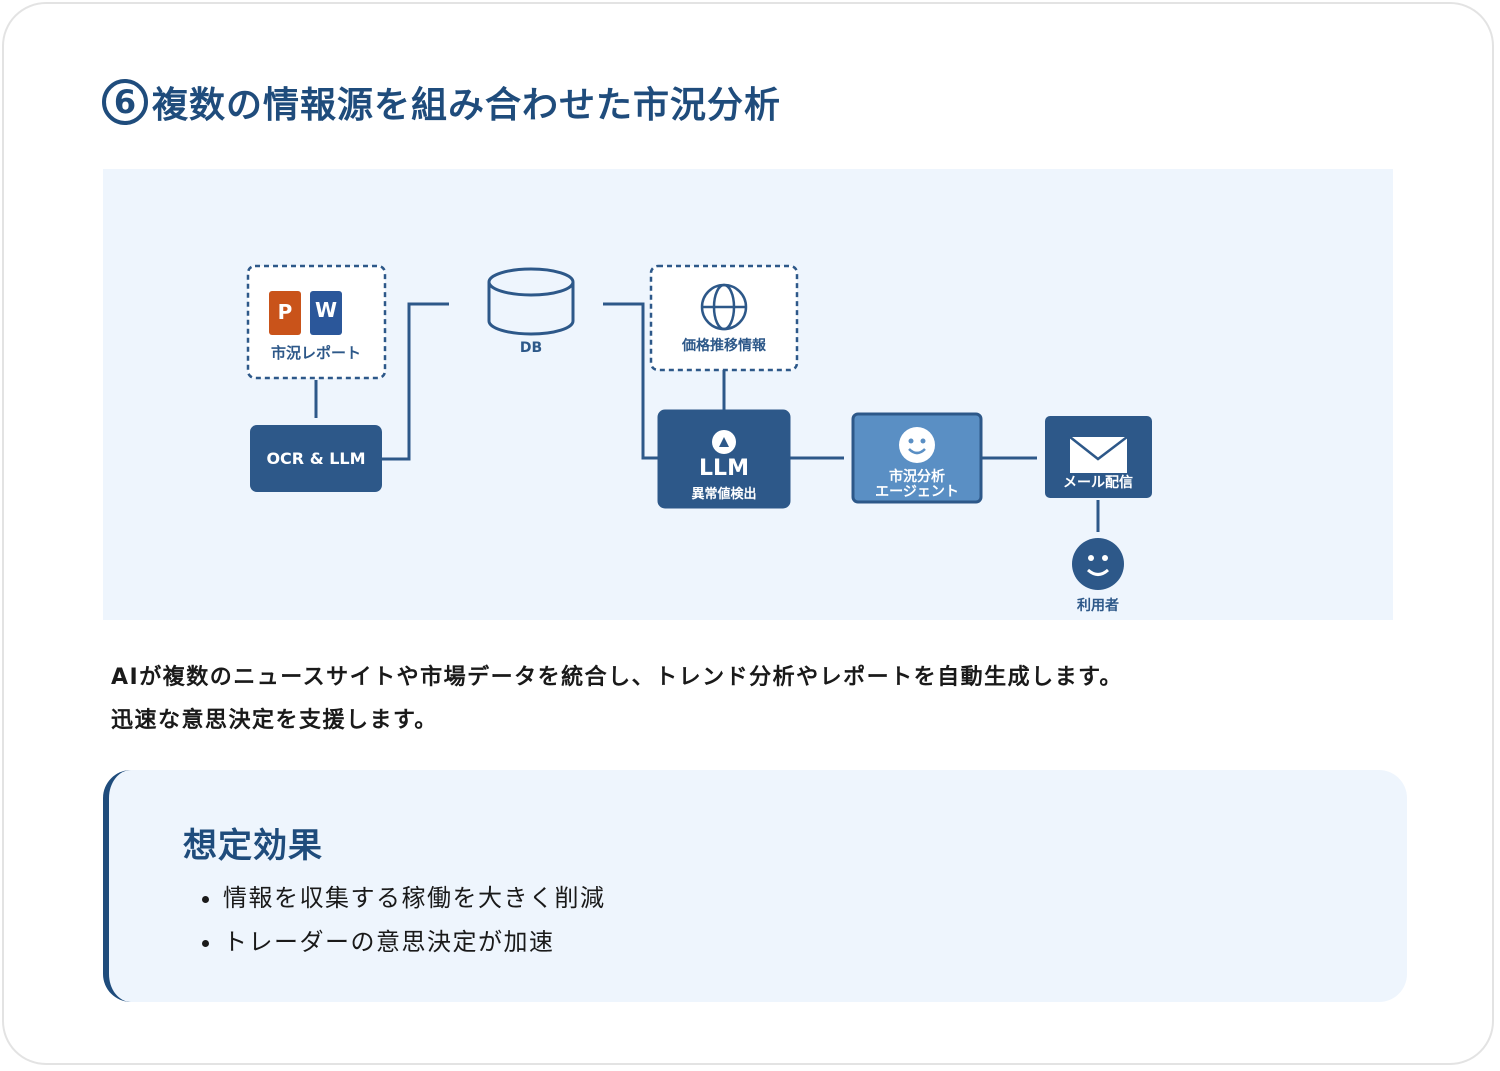 Image resolution: width=1500 pixels, height=1071 pixels. Describe the element at coordinates (917, 492) in the screenshot. I see `agent-label-line2: エージェント` at that location.